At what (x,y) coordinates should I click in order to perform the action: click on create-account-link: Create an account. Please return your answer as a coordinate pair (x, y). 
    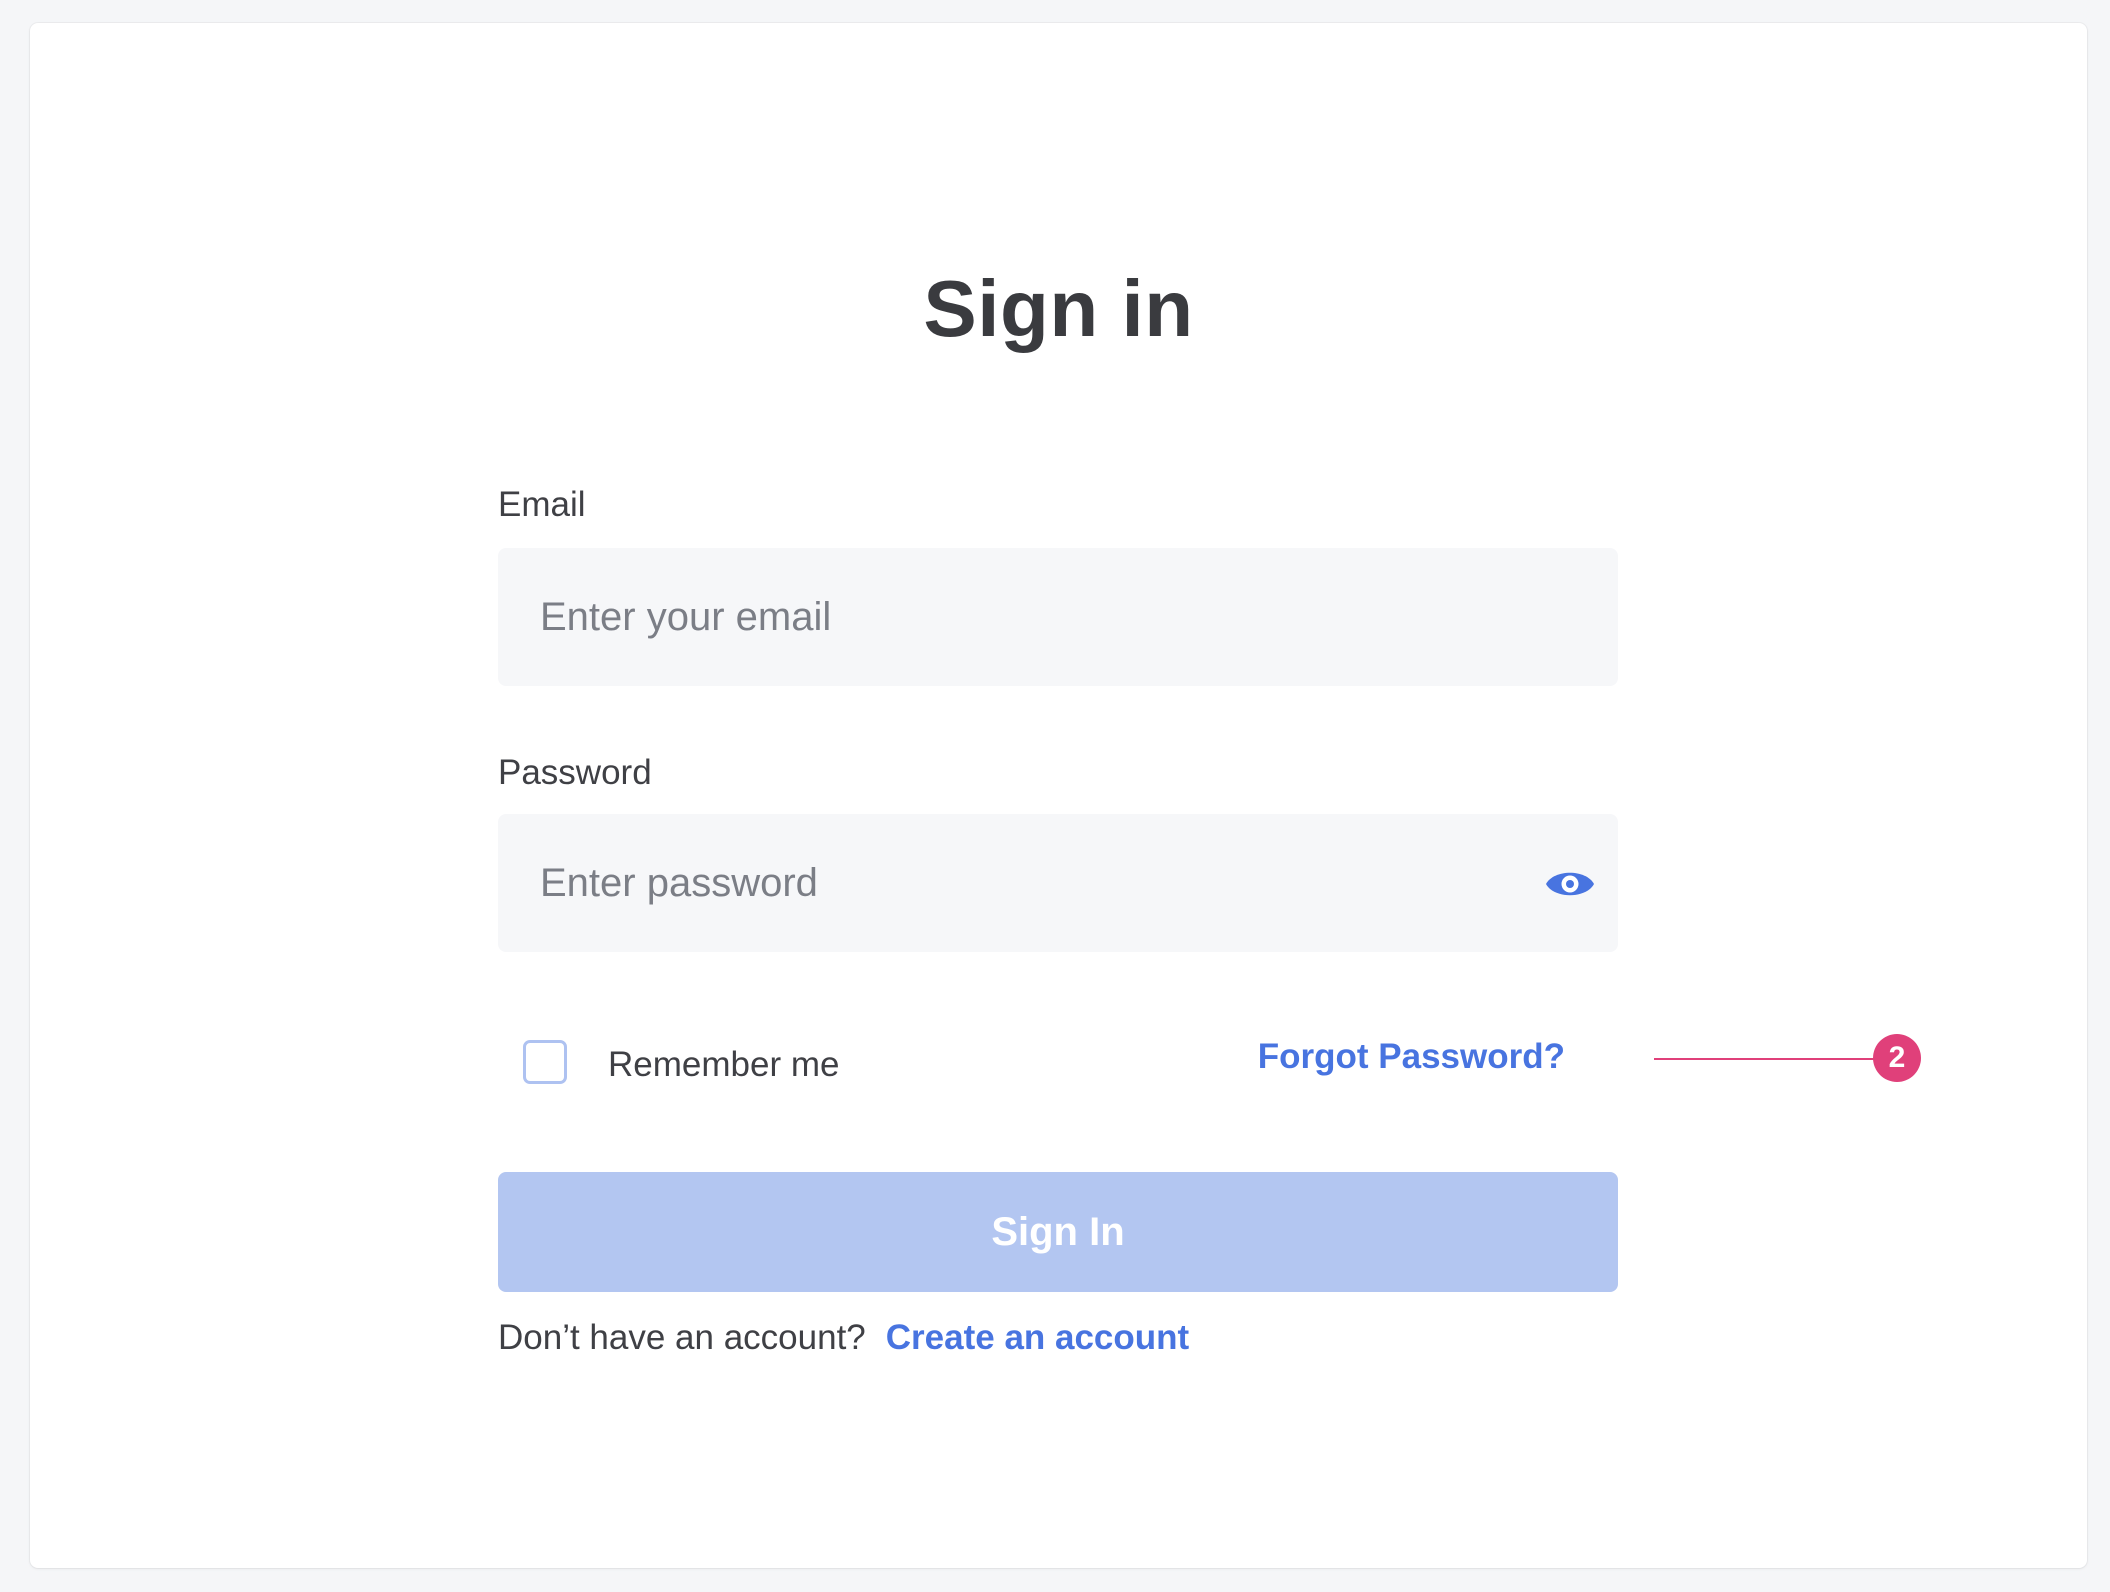
    Looking at the image, I should click on (1037, 1337).